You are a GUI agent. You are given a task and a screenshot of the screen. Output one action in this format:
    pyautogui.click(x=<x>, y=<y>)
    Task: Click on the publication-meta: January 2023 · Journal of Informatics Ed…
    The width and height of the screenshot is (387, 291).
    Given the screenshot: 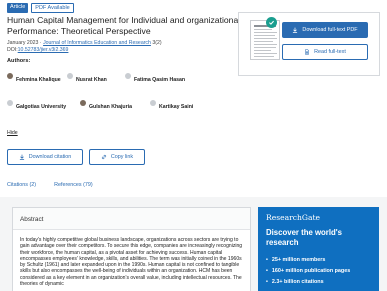 What is the action you would take?
    pyautogui.click(x=84, y=47)
    